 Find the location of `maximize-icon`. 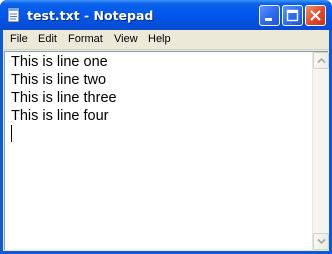

maximize-icon is located at coordinates (292, 15).